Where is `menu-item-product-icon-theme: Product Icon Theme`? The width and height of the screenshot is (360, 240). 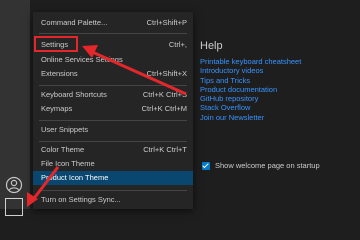 menu-item-product-icon-theme: Product Icon Theme is located at coordinates (113, 178).